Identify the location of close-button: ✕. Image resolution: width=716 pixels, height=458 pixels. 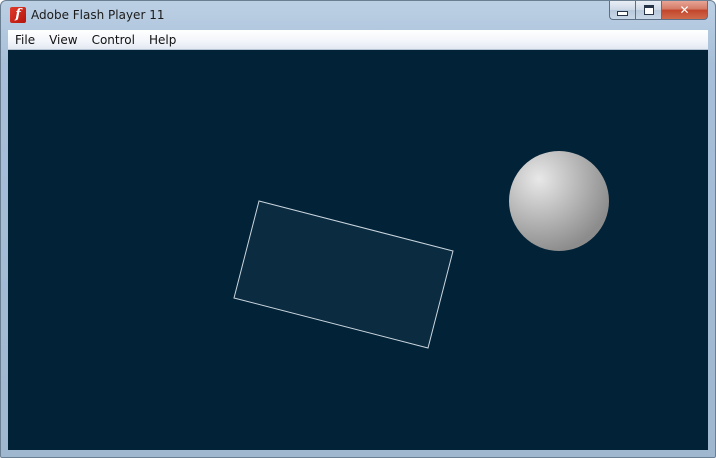
(684, 10).